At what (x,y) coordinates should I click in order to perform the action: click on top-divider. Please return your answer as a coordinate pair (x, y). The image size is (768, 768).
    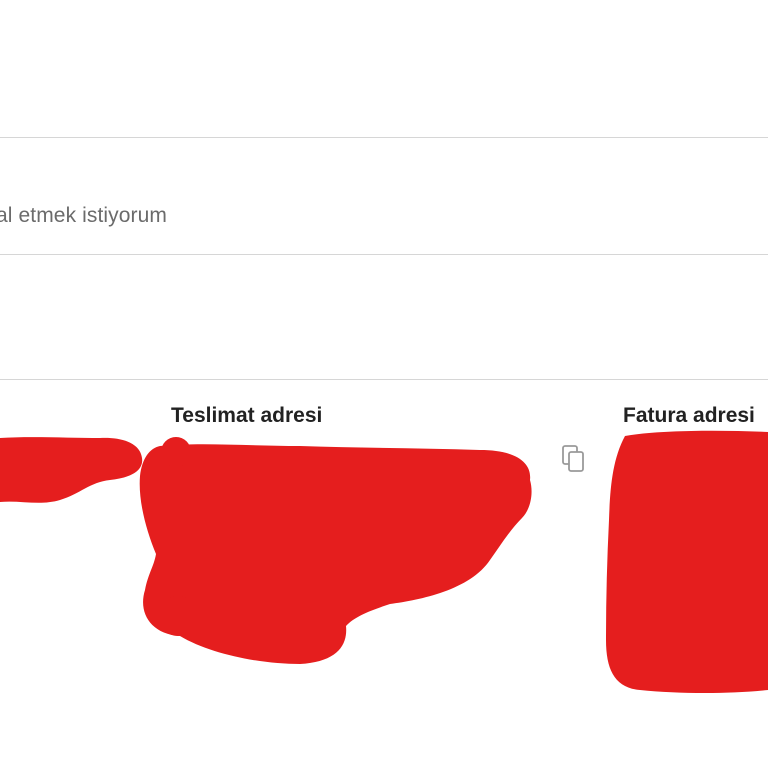
    Looking at the image, I should click on (384, 137).